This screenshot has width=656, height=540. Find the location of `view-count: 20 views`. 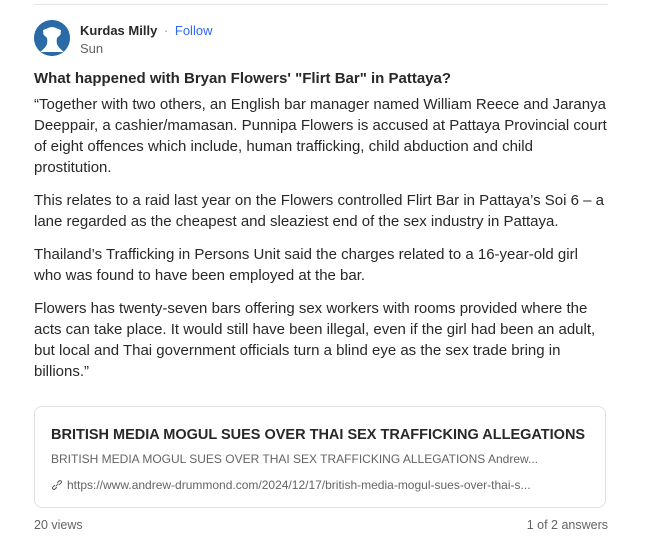

view-count: 20 views is located at coordinates (58, 525).